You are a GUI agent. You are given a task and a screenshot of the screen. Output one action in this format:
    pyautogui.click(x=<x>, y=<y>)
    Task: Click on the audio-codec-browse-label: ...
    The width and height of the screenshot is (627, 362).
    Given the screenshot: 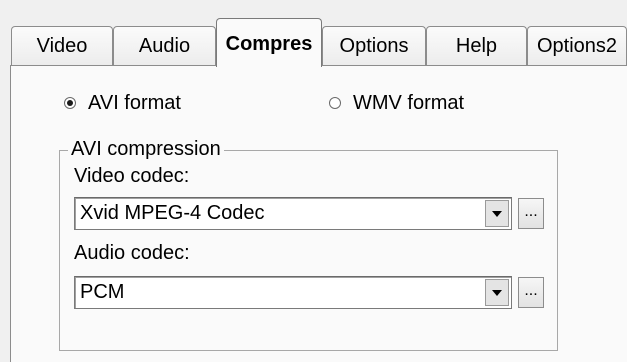 What is the action you would take?
    pyautogui.click(x=531, y=290)
    